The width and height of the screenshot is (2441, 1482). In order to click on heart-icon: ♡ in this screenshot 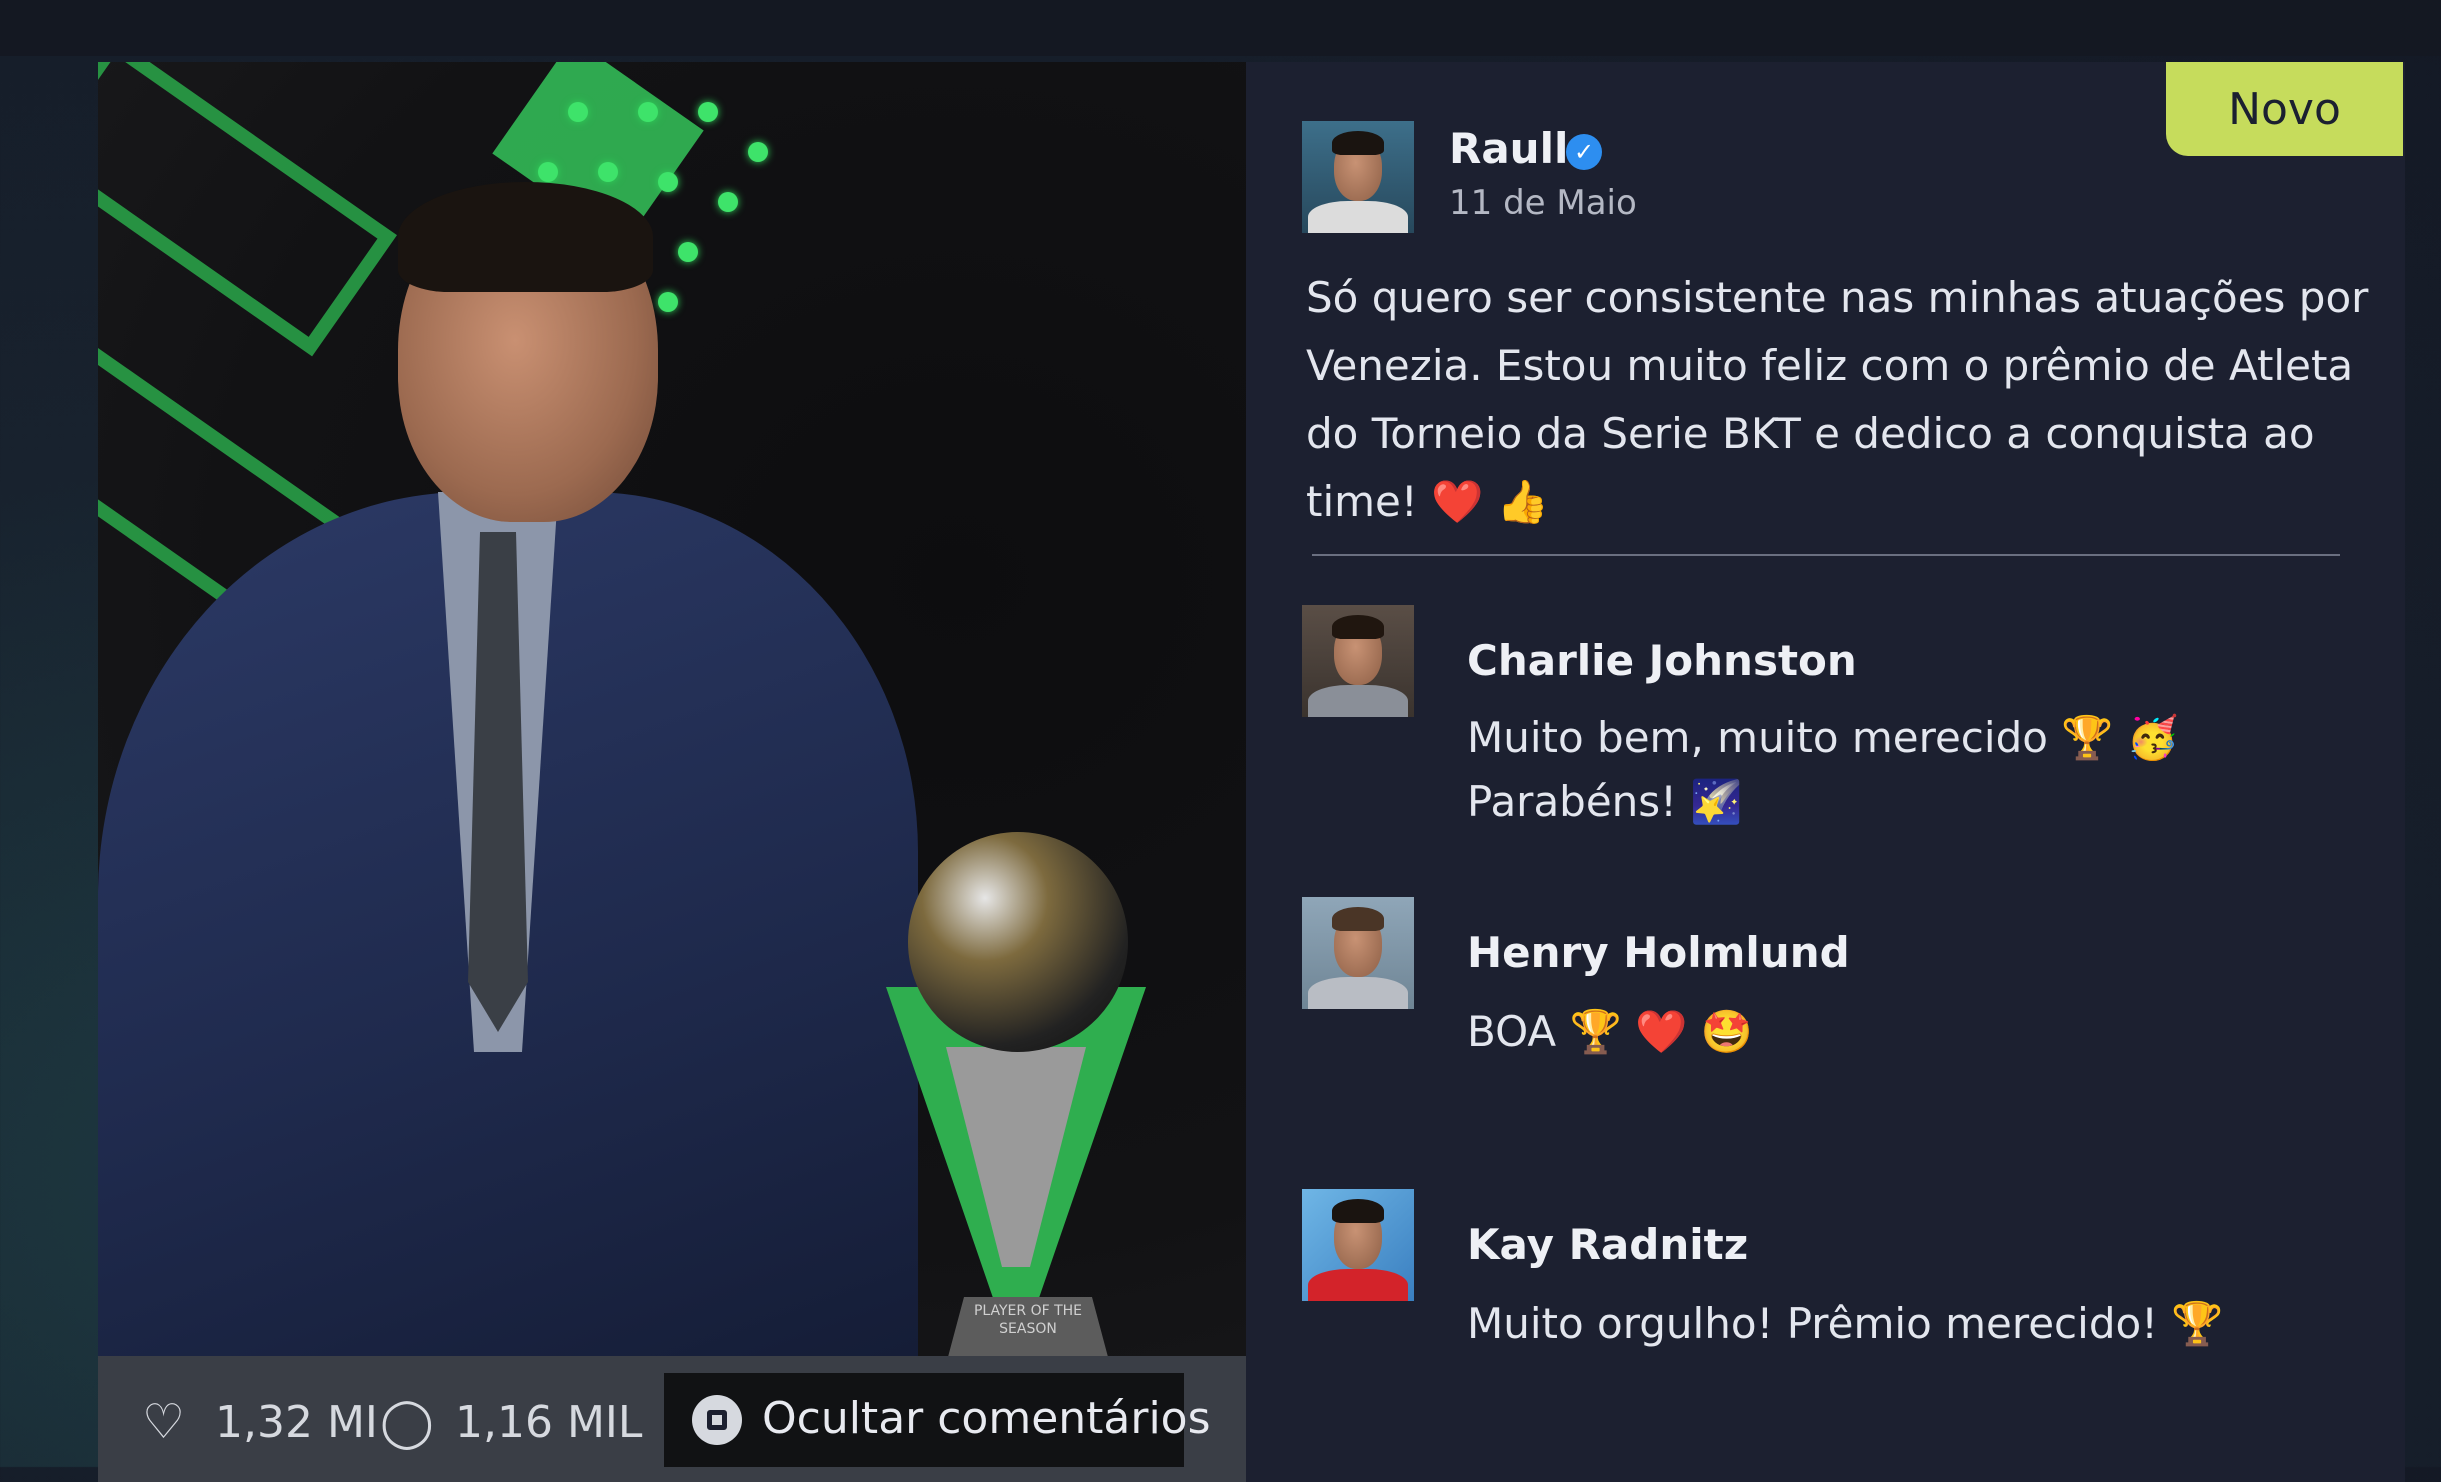, I will do `click(163, 1422)`.